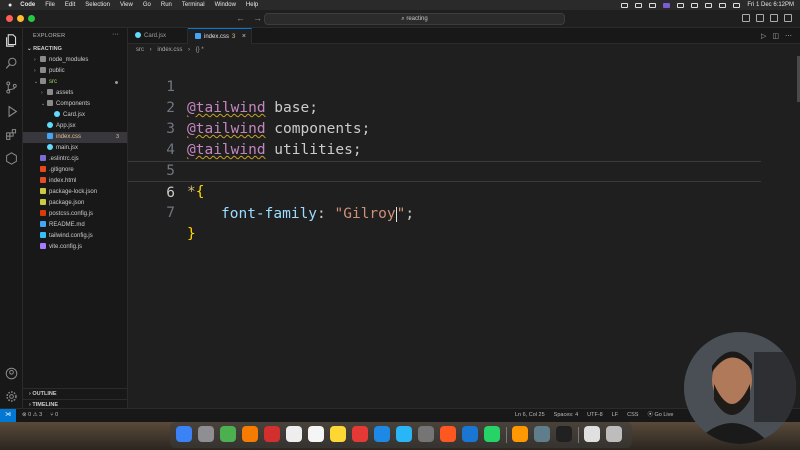 This screenshot has width=800, height=450. What do you see at coordinates (75, 126) in the screenshot?
I see `file-item: App.jsx` at bounding box center [75, 126].